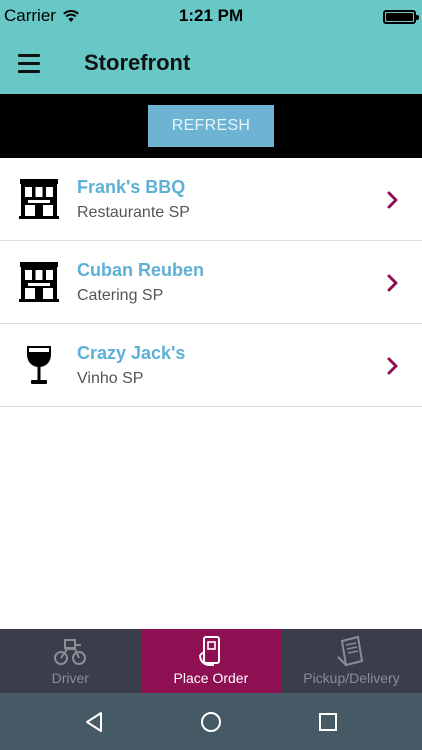  What do you see at coordinates (351, 678) in the screenshot?
I see `tab-label: Pickup/Delivery` at bounding box center [351, 678].